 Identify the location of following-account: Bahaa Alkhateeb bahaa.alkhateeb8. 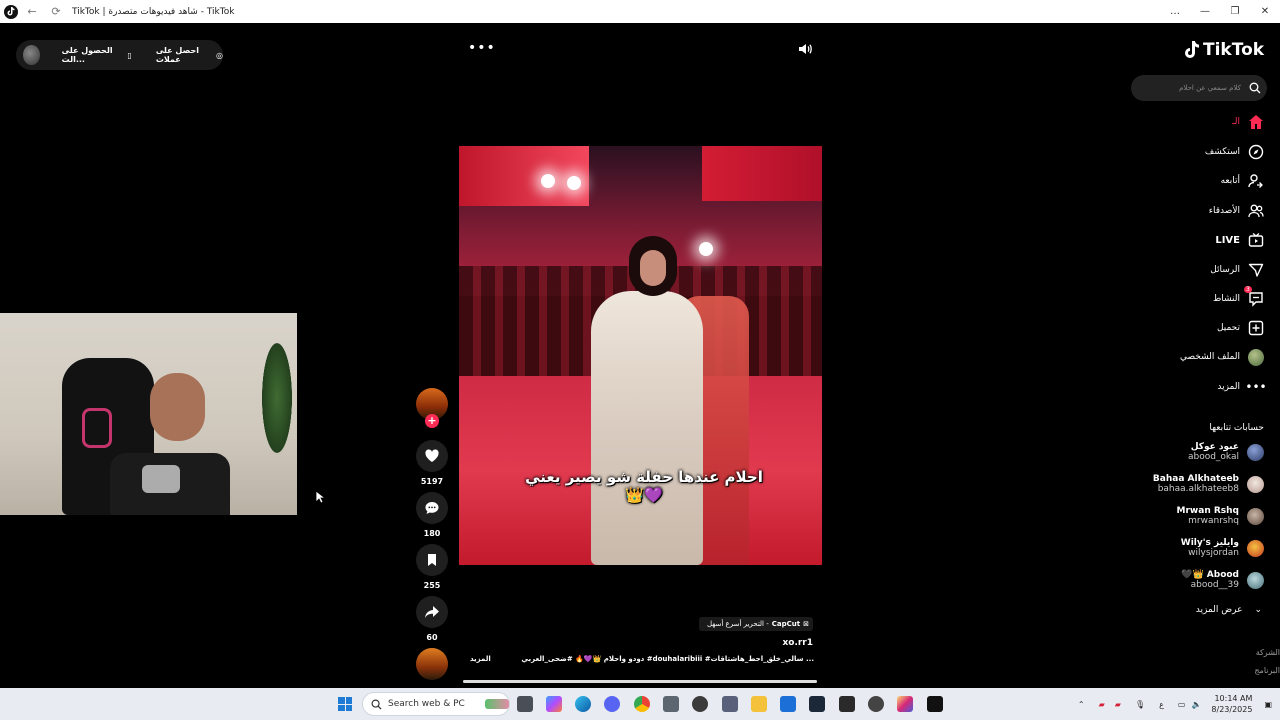
(1208, 484).